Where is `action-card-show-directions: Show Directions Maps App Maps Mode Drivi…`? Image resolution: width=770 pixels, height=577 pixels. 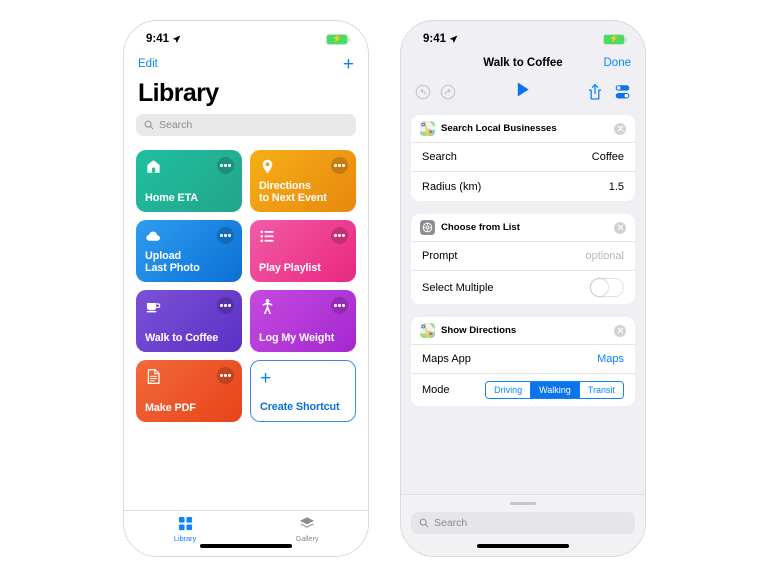 action-card-show-directions: Show Directions Maps App Maps Mode Drivi… is located at coordinates (523, 361).